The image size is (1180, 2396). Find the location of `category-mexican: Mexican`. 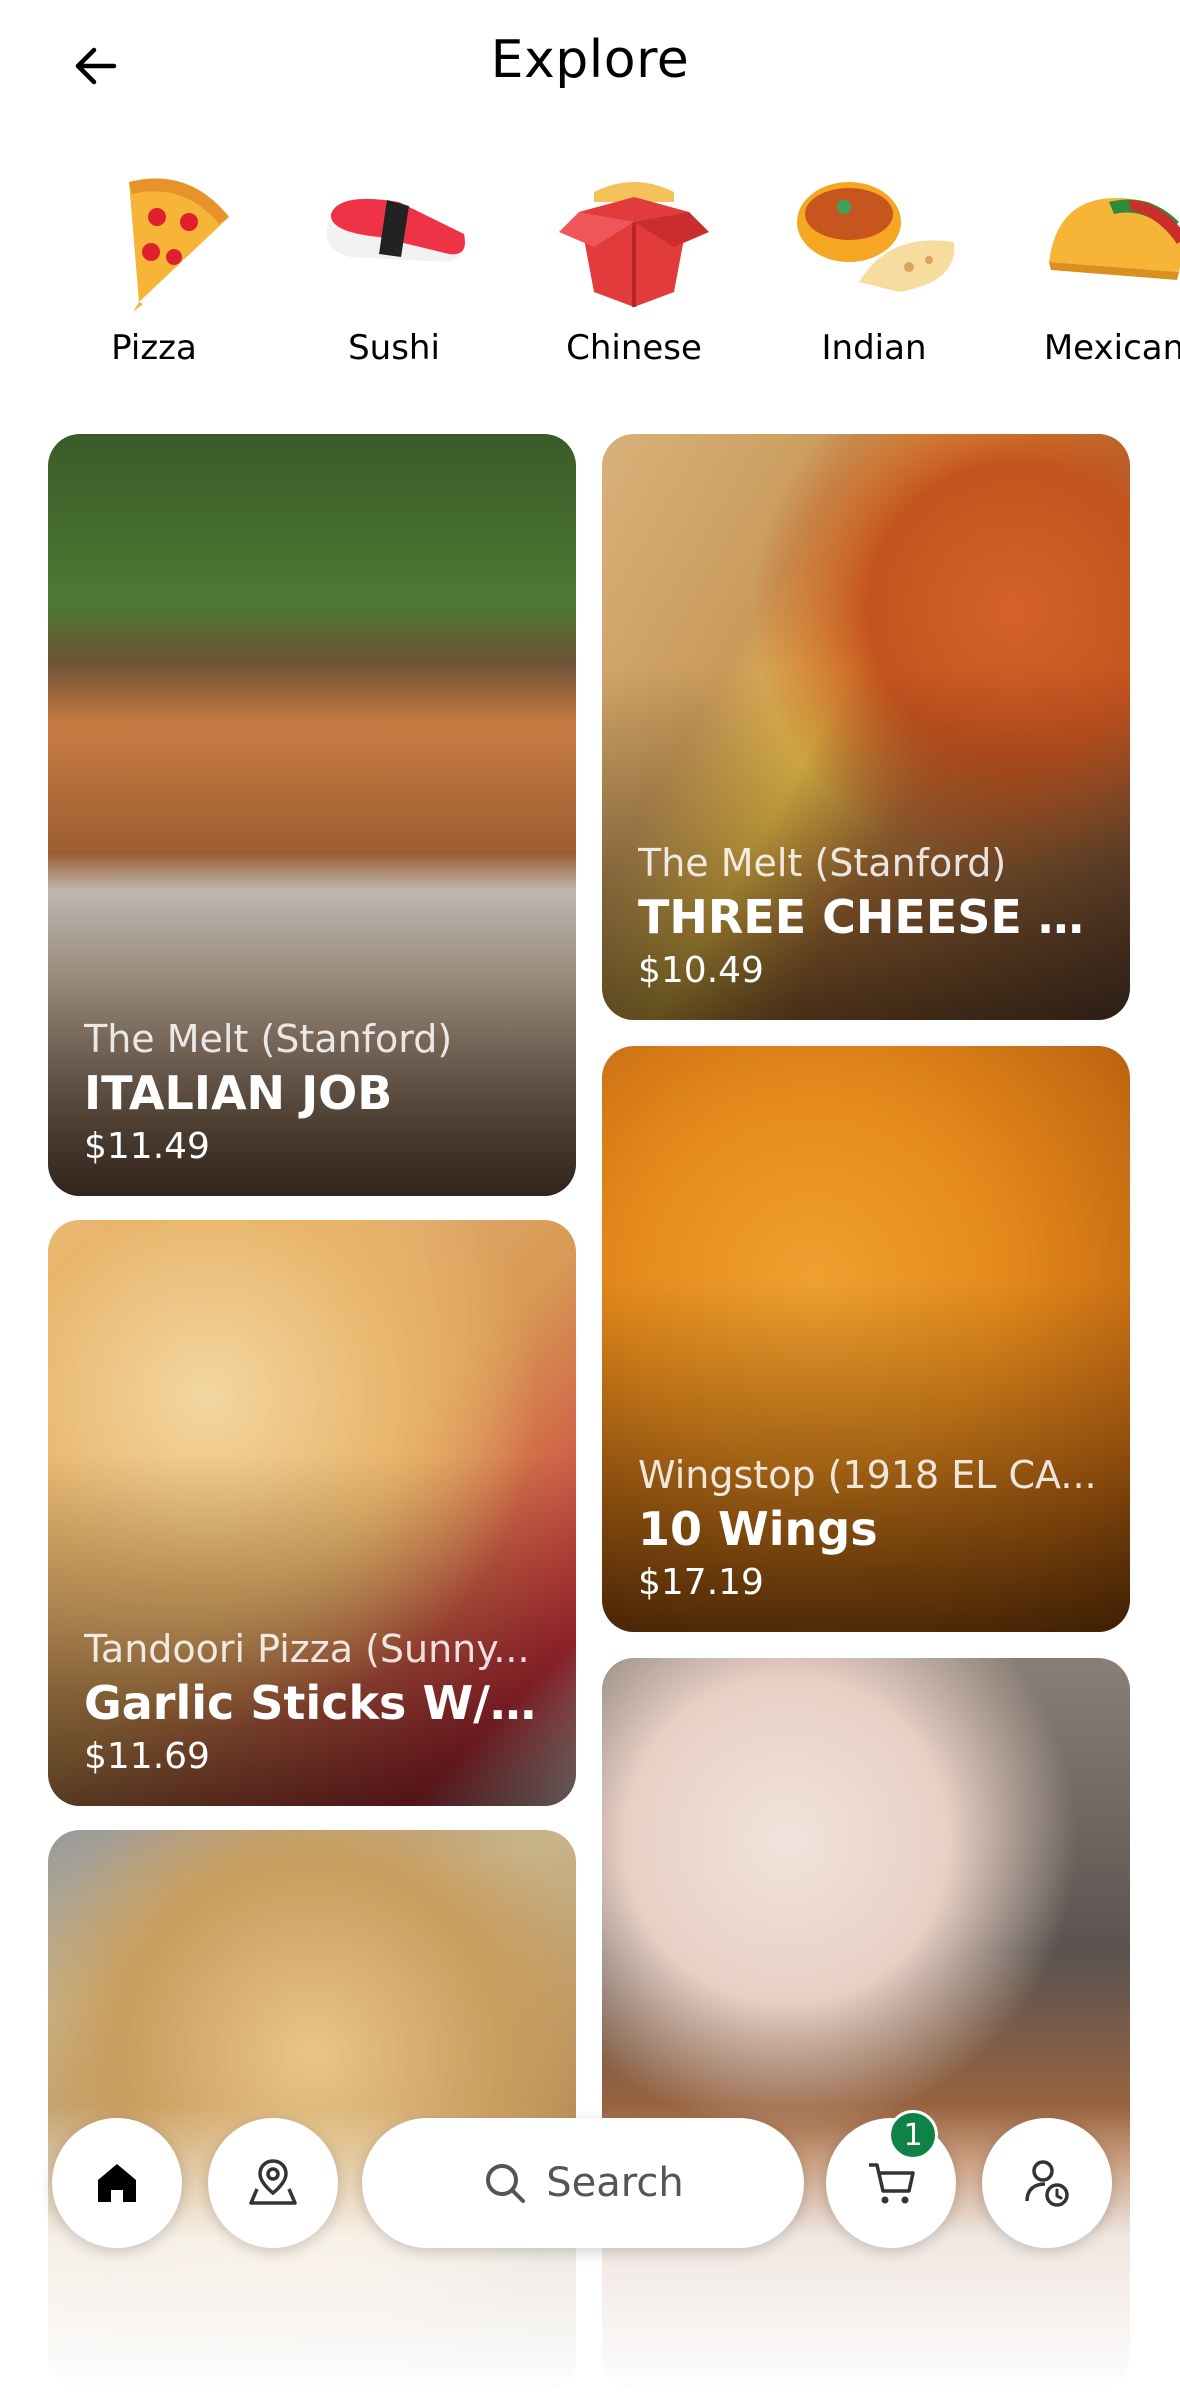

category-mexican: Mexican is located at coordinates (1097, 265).